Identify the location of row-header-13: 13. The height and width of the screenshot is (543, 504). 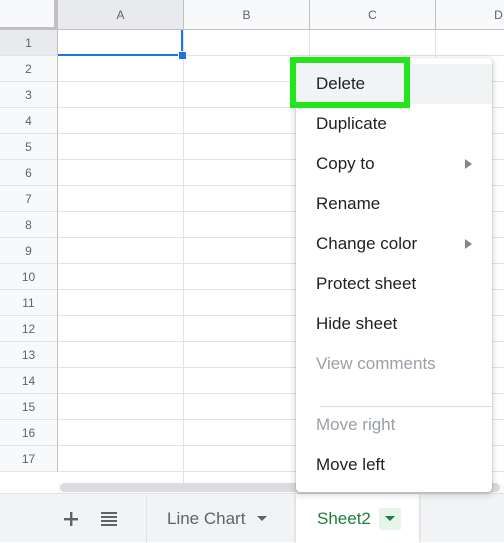
(29, 355).